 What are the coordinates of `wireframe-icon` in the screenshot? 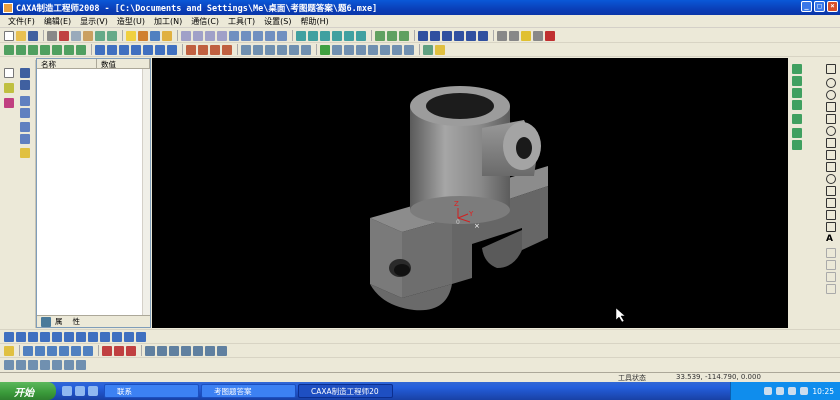 It's located at (246, 35).